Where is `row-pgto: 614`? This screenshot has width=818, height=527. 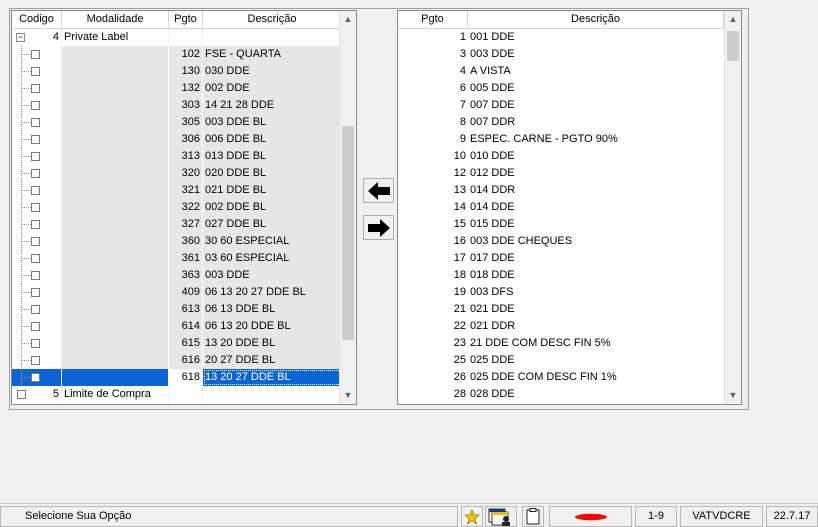 row-pgto: 614 is located at coordinates (186, 326).